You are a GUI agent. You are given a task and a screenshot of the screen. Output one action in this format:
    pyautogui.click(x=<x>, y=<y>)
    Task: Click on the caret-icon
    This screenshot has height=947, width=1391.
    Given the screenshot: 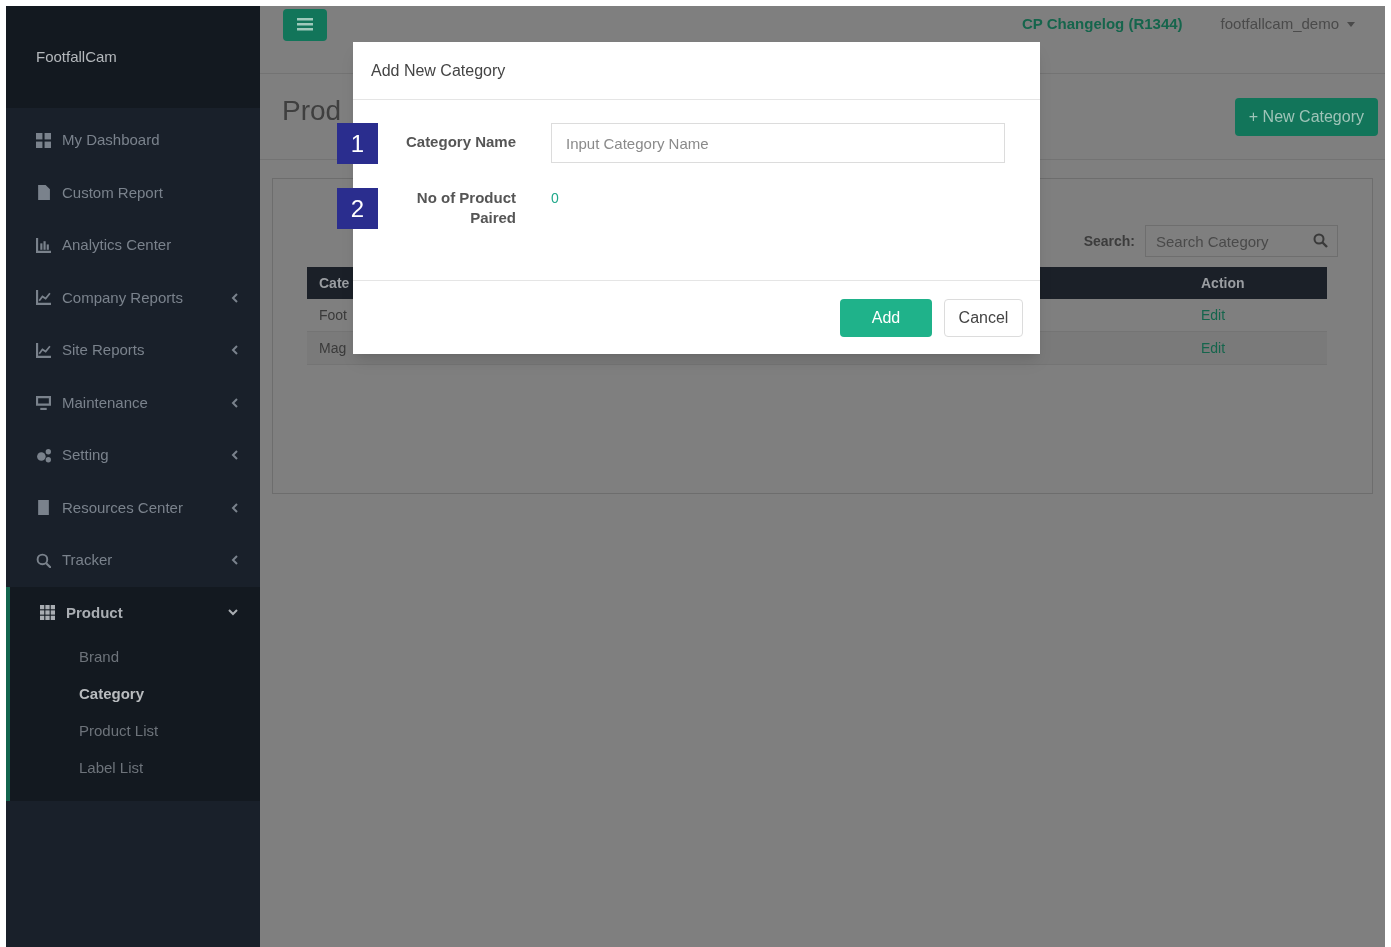 What is the action you would take?
    pyautogui.click(x=1351, y=24)
    